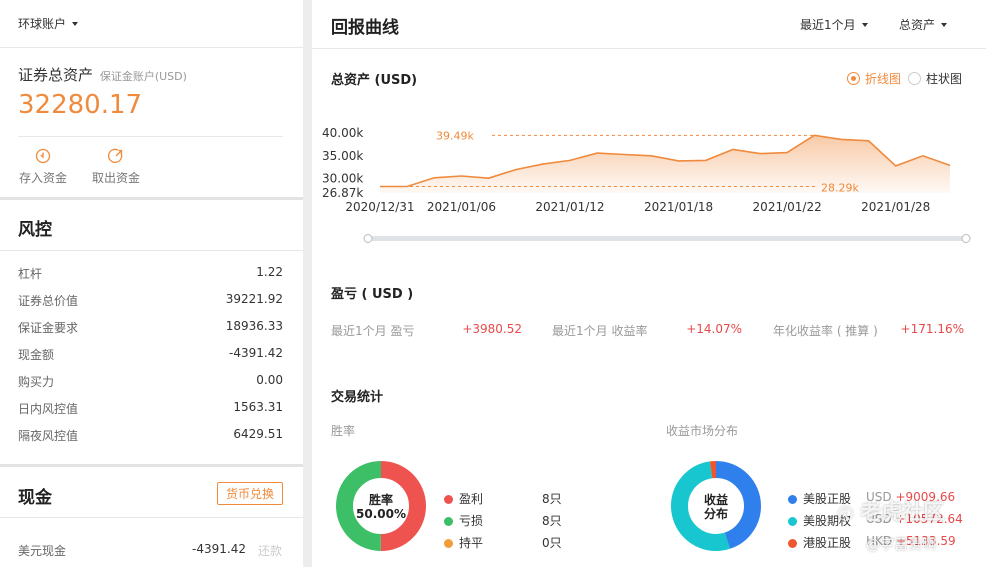  Describe the element at coordinates (258, 407) in the screenshot. I see `risk-value-intraday: 1563.31` at that location.